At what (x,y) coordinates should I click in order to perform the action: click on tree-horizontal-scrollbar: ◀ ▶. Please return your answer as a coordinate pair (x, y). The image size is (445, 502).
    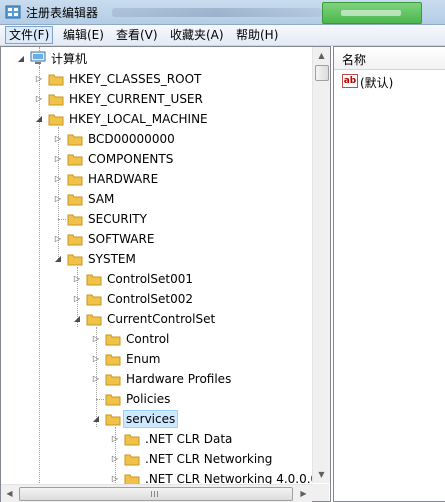
    Looking at the image, I should click on (156, 493).